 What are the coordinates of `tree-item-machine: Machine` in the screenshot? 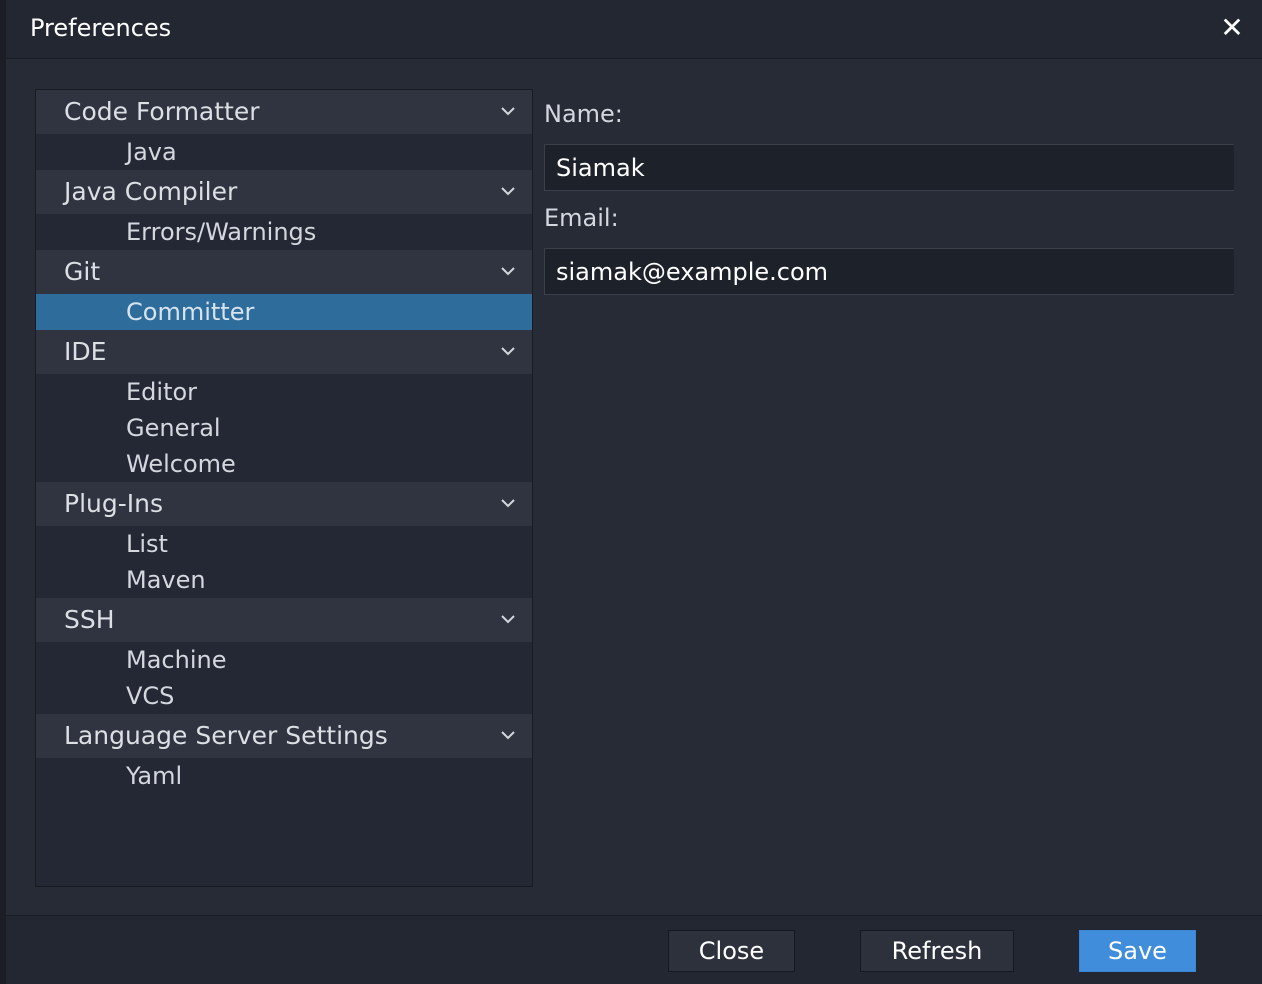 It's located at (284, 660).